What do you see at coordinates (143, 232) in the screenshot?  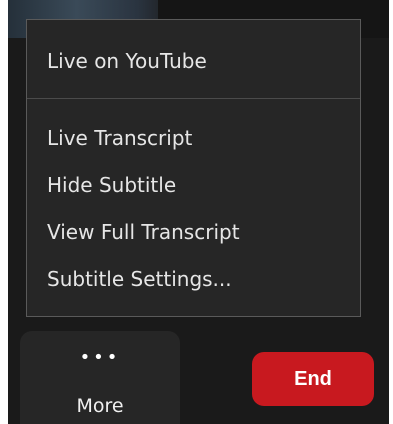 I see `menu-item-view-full-transcript: View Full Transcript` at bounding box center [143, 232].